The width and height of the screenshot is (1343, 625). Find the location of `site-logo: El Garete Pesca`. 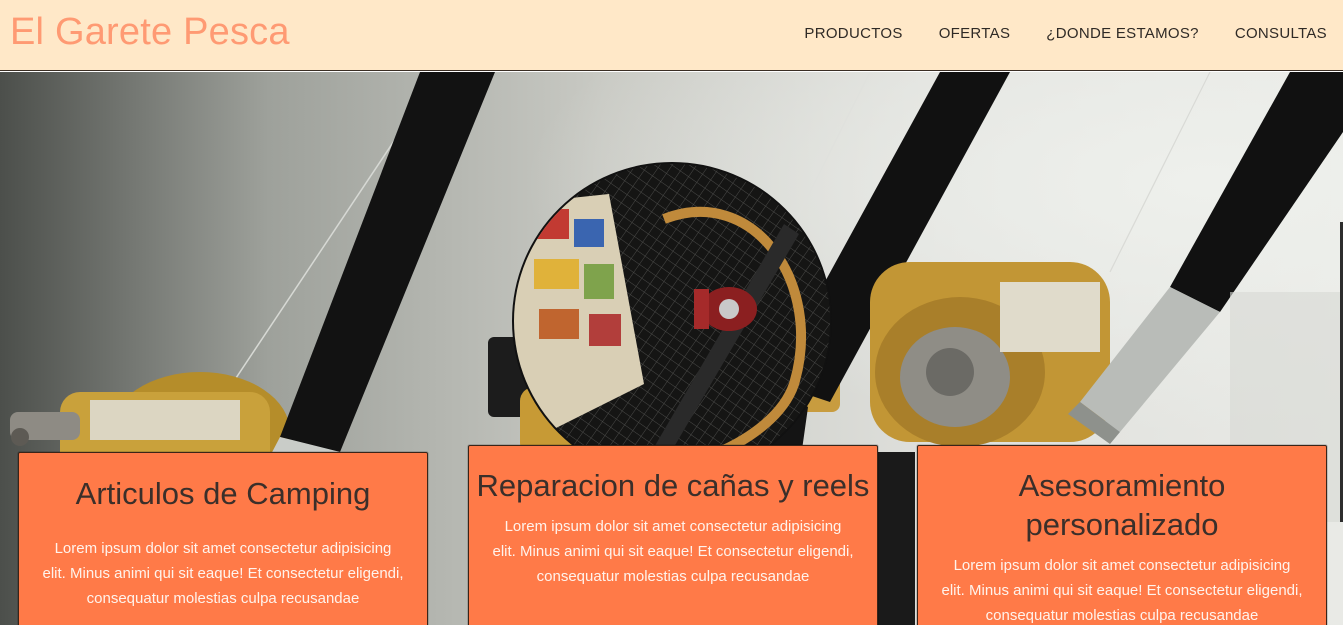

site-logo: El Garete Pesca is located at coordinates (150, 32).